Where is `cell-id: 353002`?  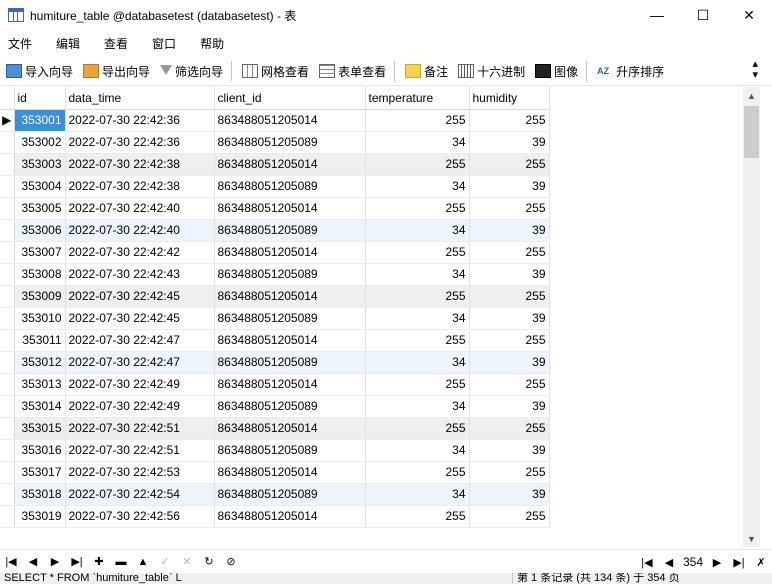 cell-id: 353002 is located at coordinates (40, 142).